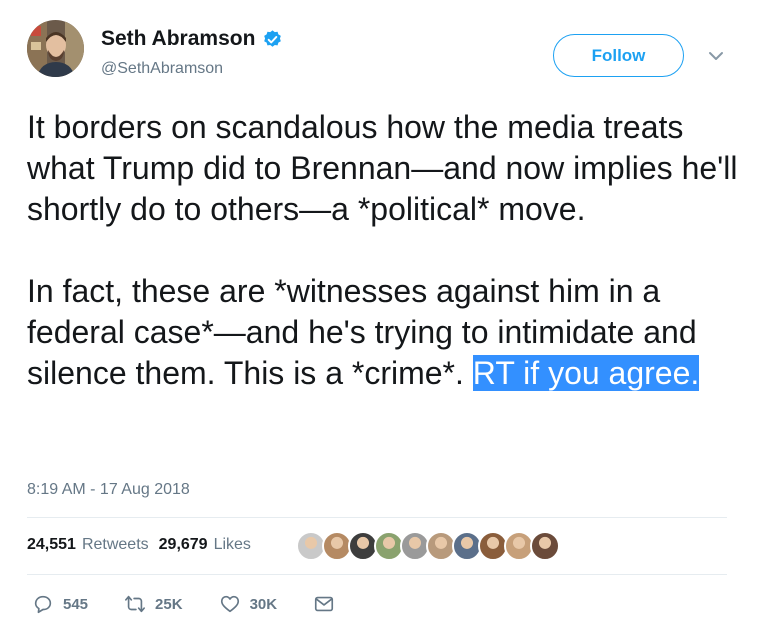 The height and width of the screenshot is (643, 759). I want to click on author-name-row: Seth Abramson, so click(192, 39).